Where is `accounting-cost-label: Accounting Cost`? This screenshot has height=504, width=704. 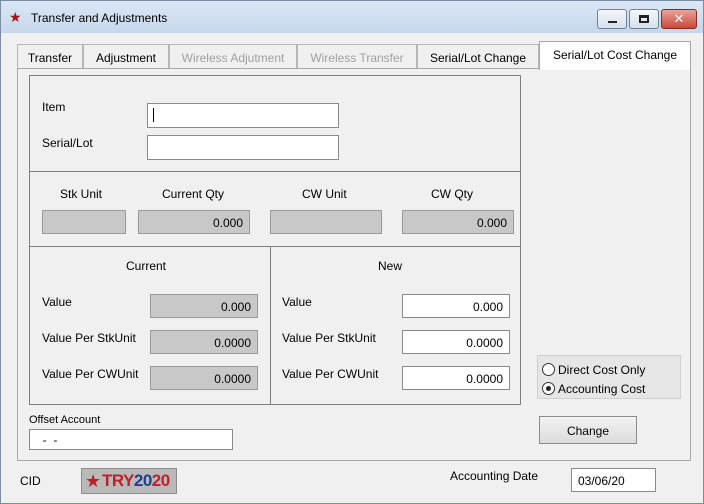
accounting-cost-label: Accounting Cost is located at coordinates (602, 389).